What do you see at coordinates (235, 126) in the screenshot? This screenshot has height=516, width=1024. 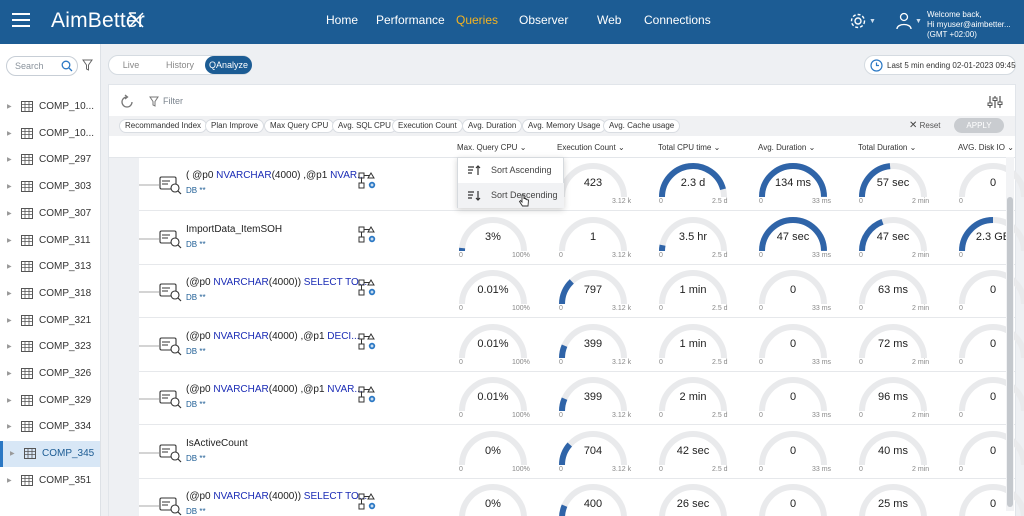 I see `chip-plan-improve: Plan Improve` at bounding box center [235, 126].